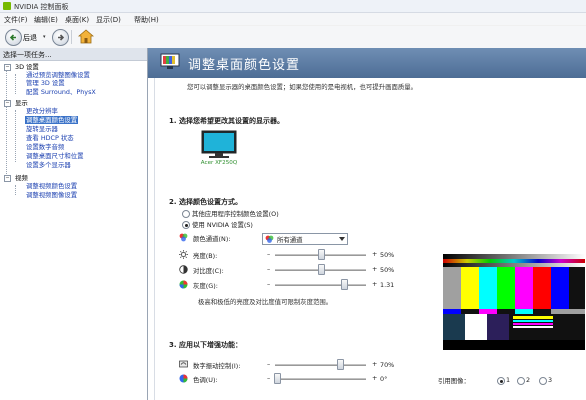 The image size is (586, 400). I want to click on page-description: 您可以调整显示器的桌面颜色设置；如果您使用的是电视机，也可提升画面质量。, so click(302, 87).